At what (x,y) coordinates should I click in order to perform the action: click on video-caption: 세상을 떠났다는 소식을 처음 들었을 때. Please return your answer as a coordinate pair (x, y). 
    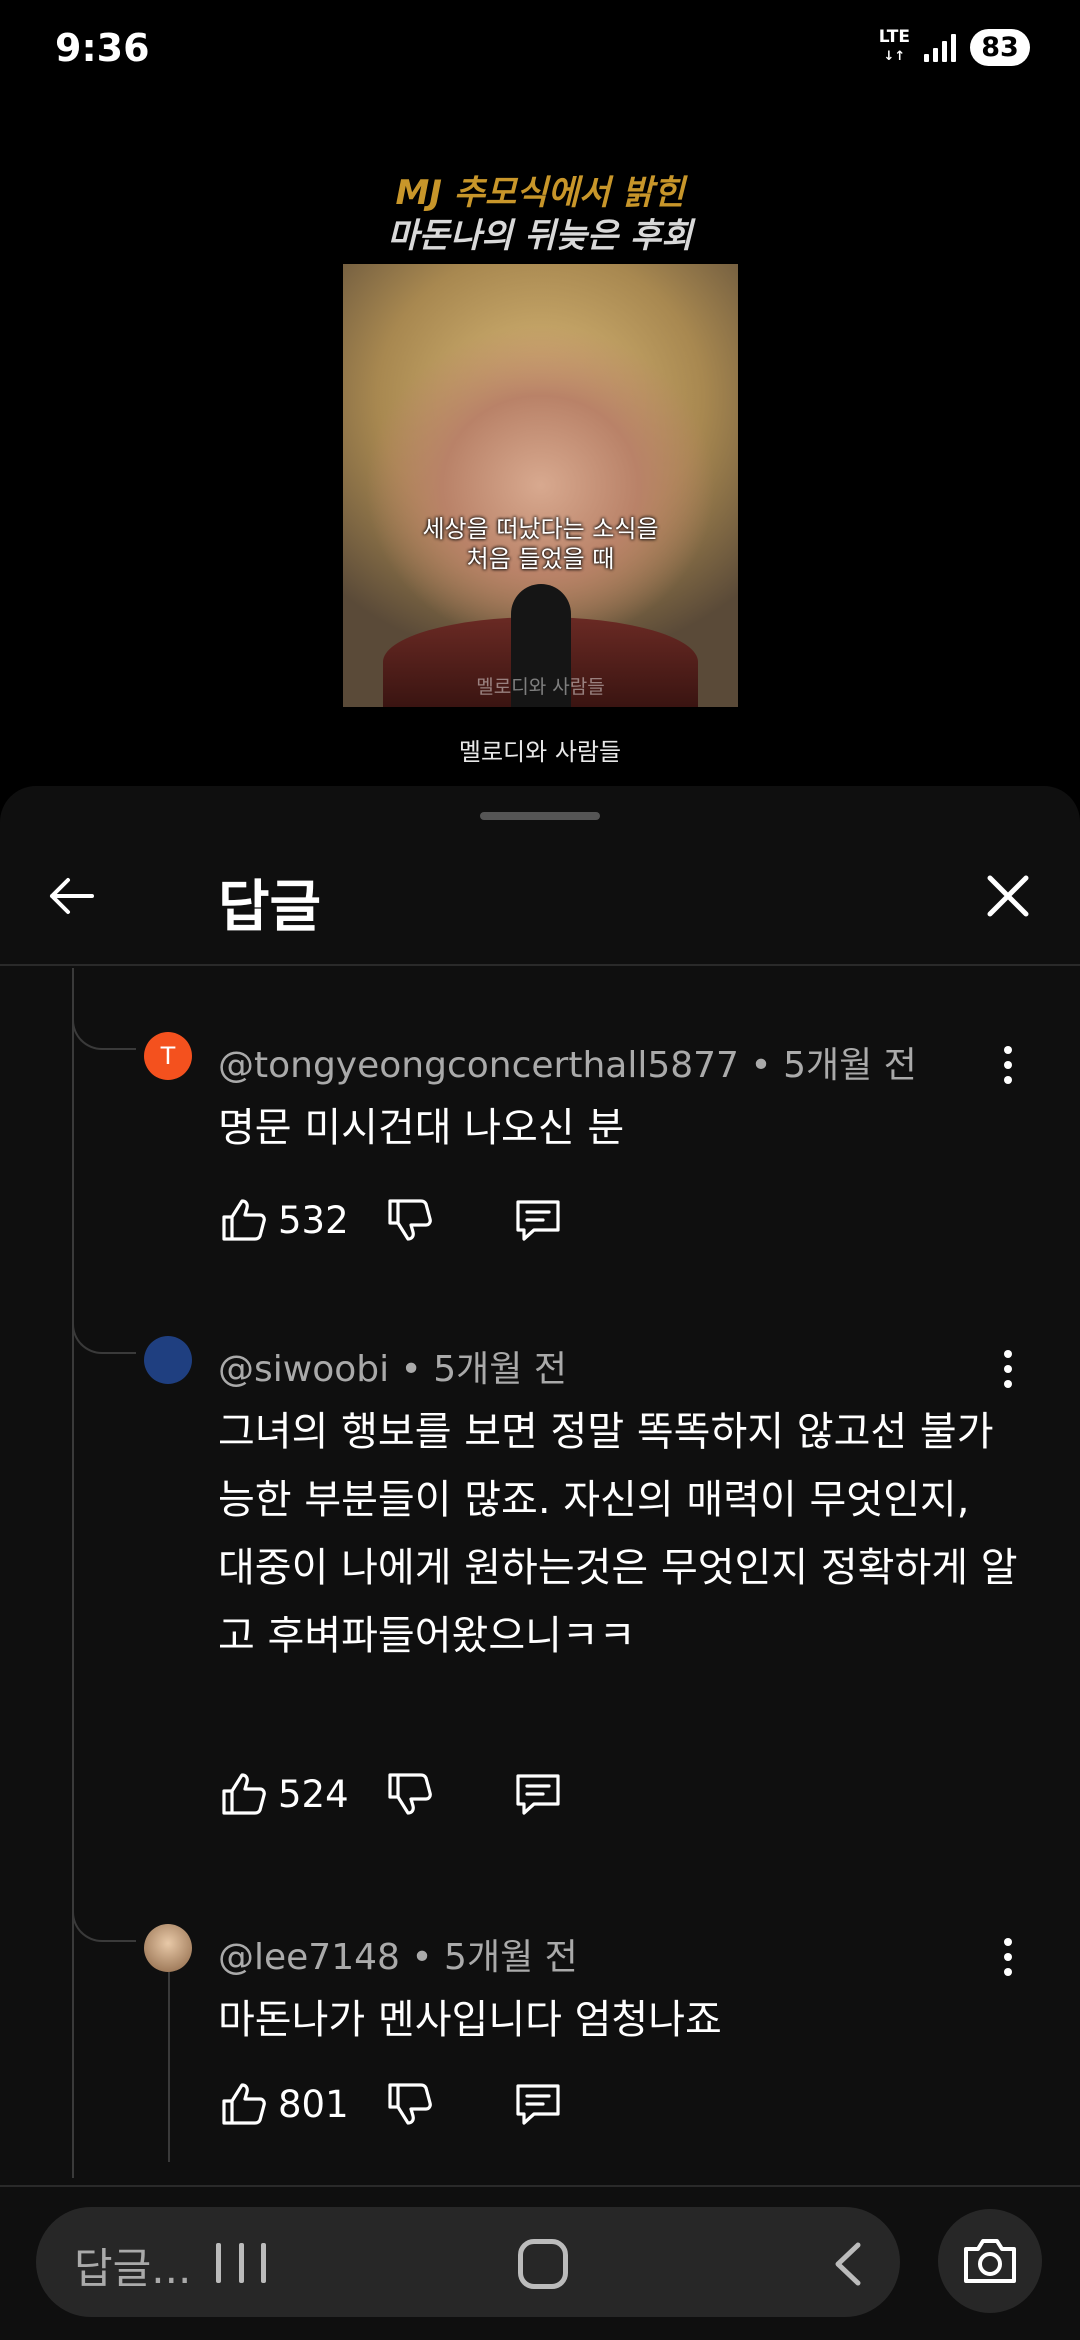
    Looking at the image, I should click on (540, 544).